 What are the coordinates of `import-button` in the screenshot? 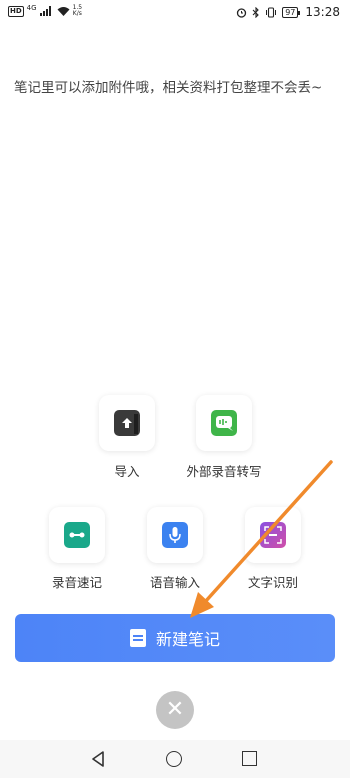 It's located at (127, 423).